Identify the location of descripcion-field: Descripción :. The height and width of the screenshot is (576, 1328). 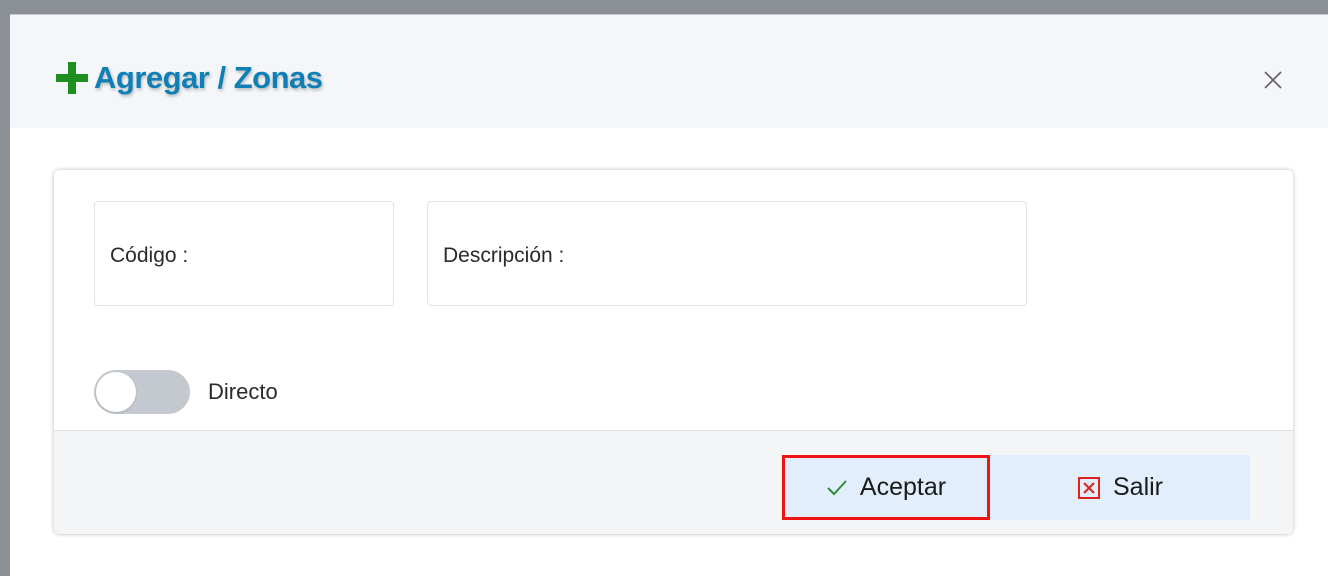
(728, 254).